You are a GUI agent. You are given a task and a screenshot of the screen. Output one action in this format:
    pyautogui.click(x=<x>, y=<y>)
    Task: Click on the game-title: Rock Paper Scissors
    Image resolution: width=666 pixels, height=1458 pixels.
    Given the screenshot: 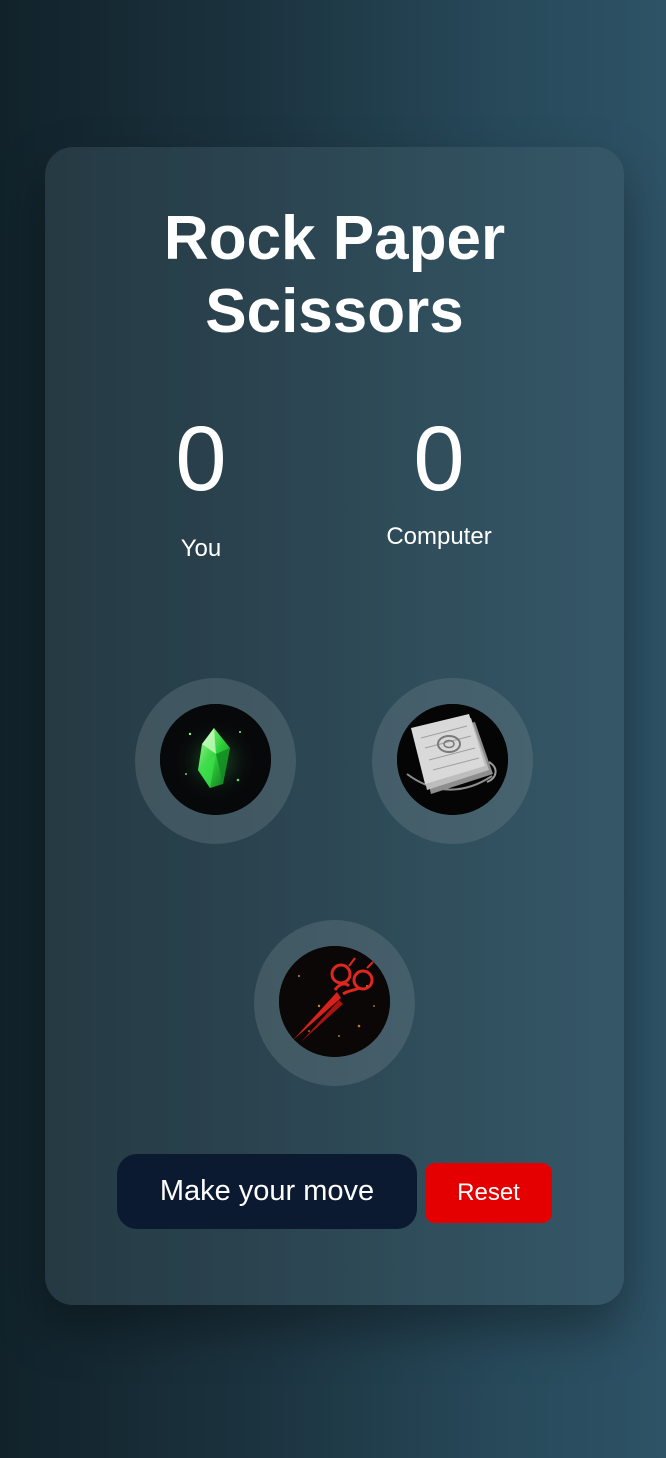 What is the action you would take?
    pyautogui.click(x=334, y=275)
    